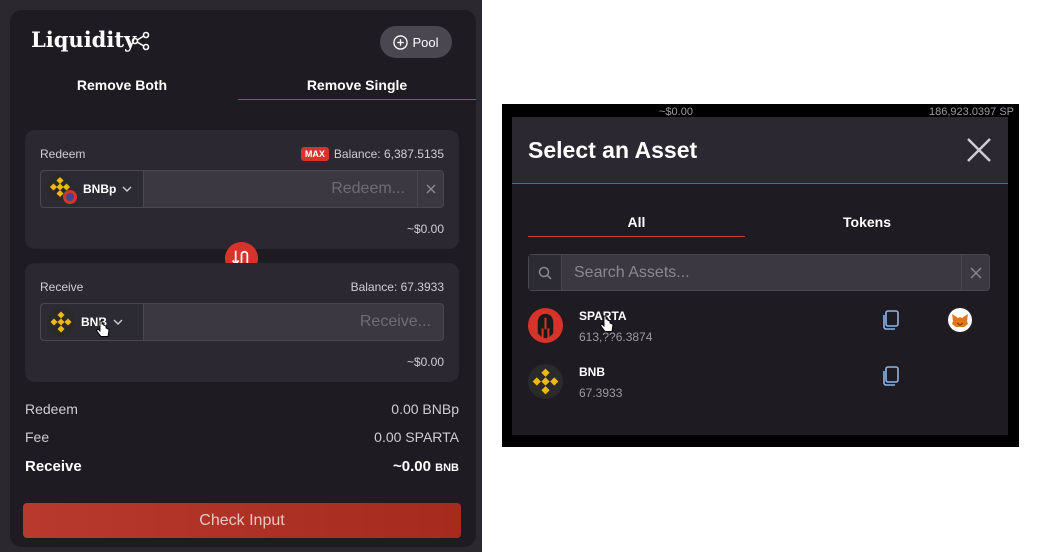 This screenshot has height=555, width=1044. What do you see at coordinates (141, 41) in the screenshot?
I see `share-icon` at bounding box center [141, 41].